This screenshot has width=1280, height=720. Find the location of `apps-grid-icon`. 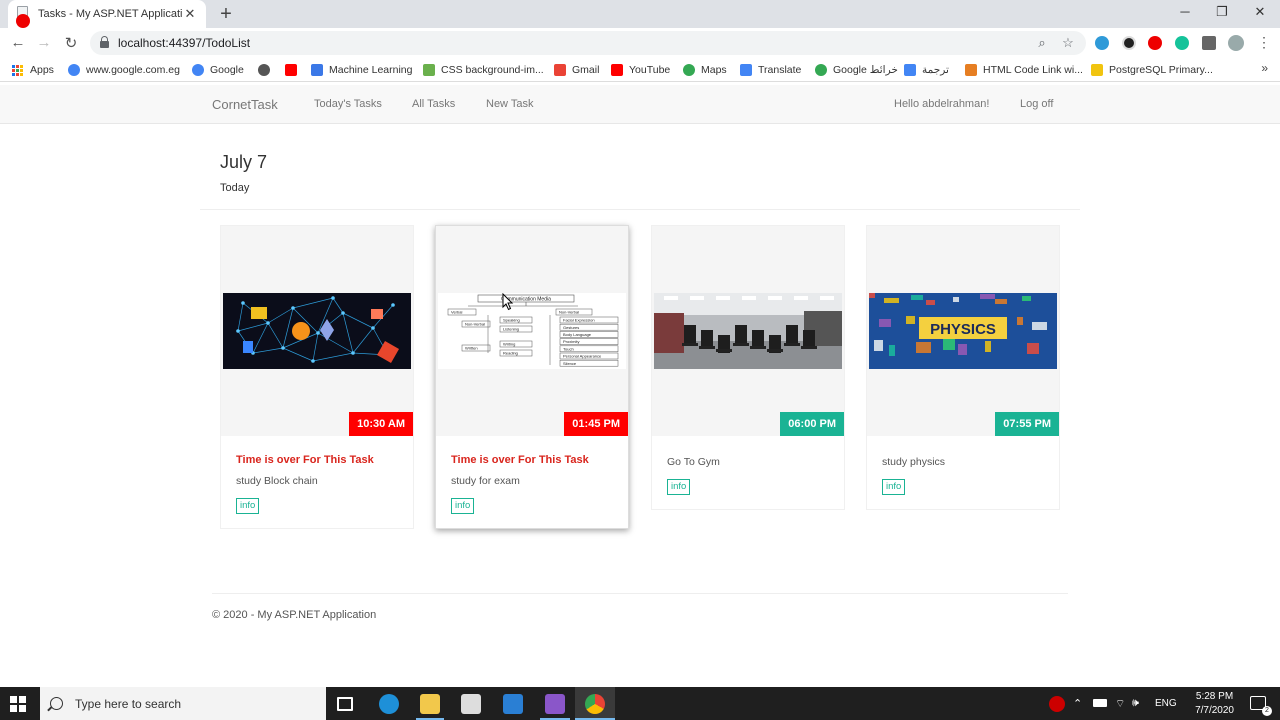

apps-grid-icon is located at coordinates (18, 70).